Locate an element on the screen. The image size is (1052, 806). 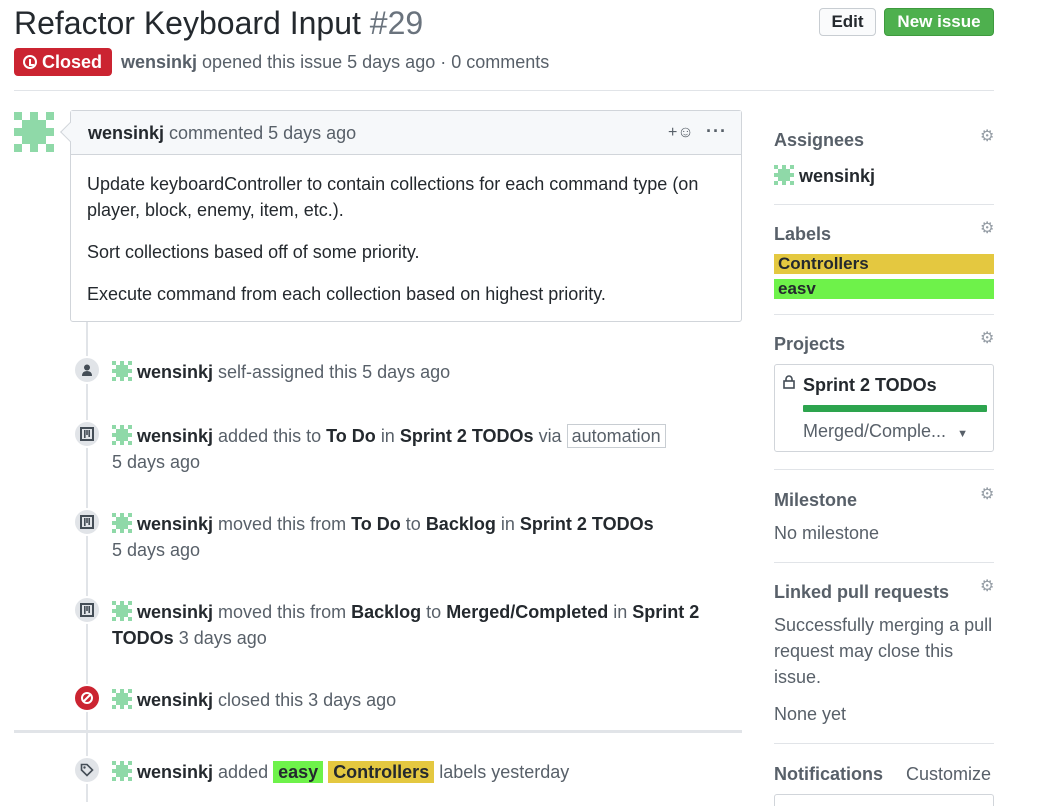
chevron-down-icon: ▼ is located at coordinates (962, 434).